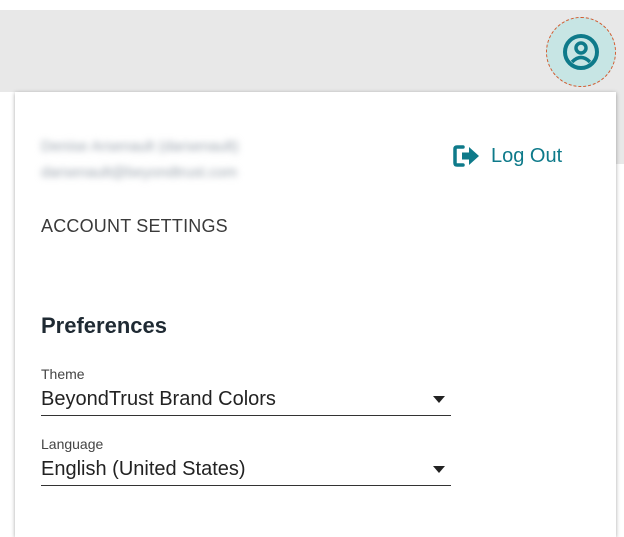 The image size is (624, 537). Describe the element at coordinates (139, 172) in the screenshot. I see `user-email: darsenault@beyondtrust.com` at that location.